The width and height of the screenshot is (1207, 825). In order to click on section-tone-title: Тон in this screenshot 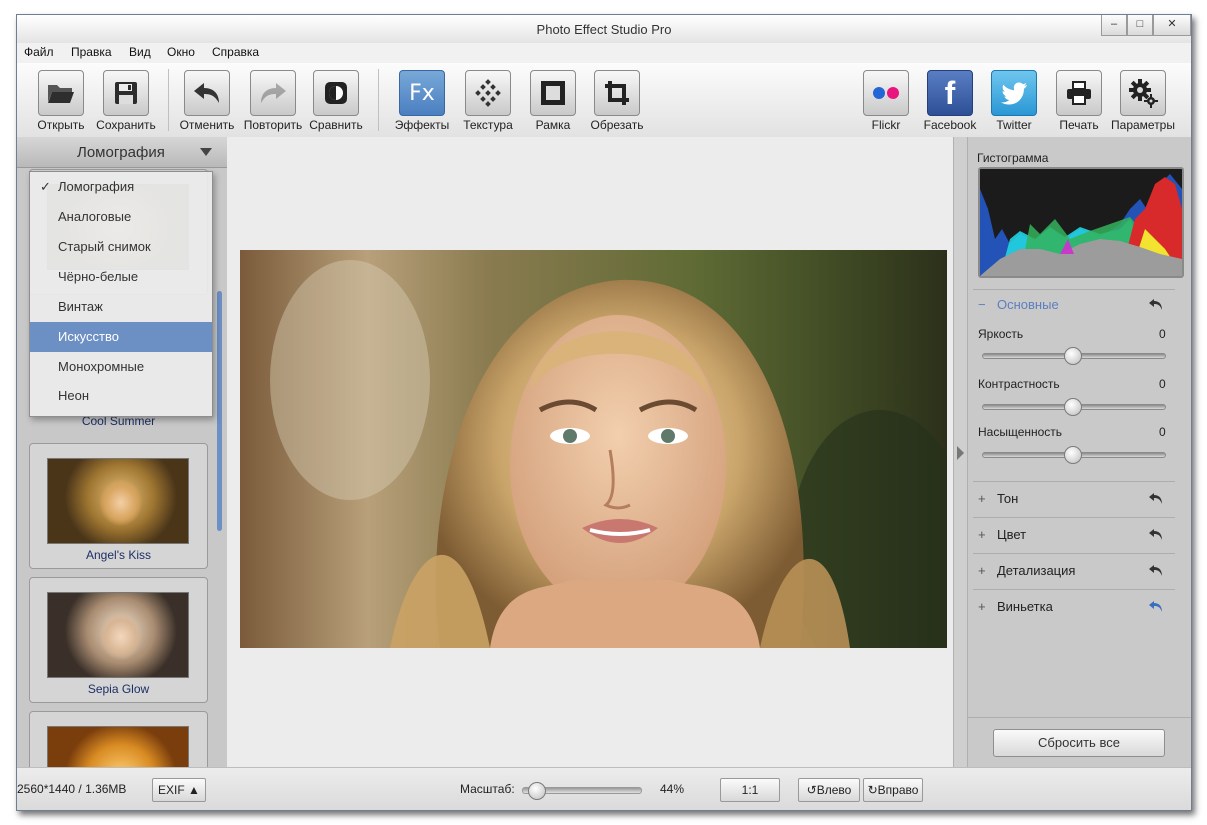, I will do `click(1007, 498)`.